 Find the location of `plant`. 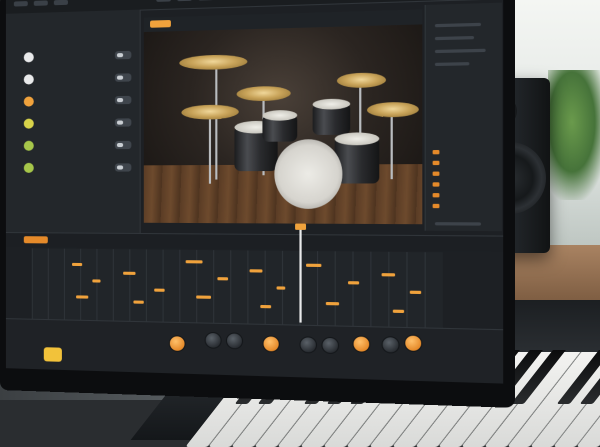

plant is located at coordinates (574, 135).